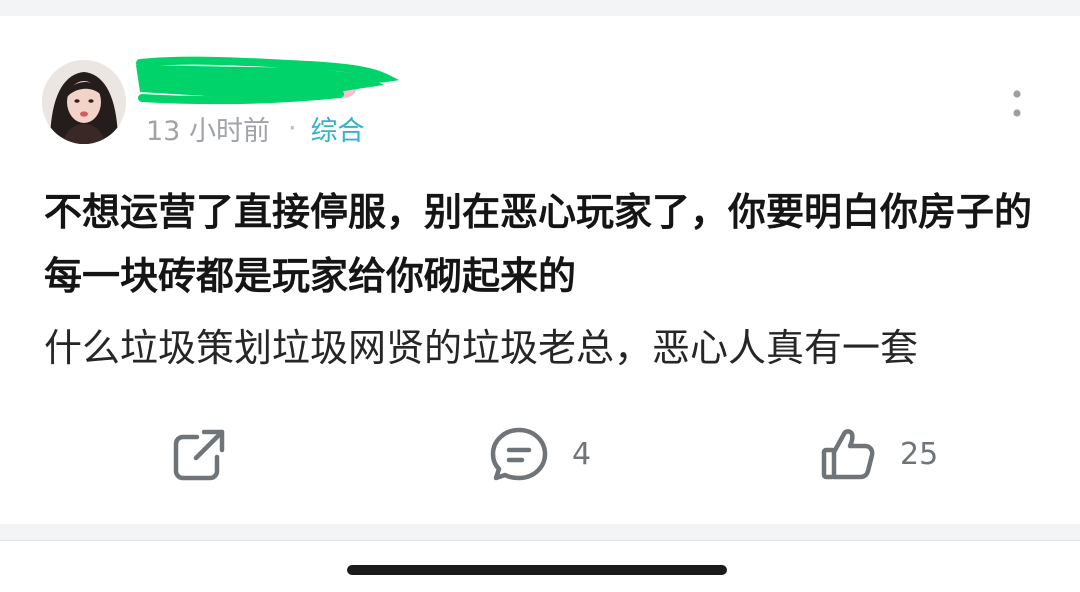 This screenshot has width=1080, height=592. Describe the element at coordinates (537, 570) in the screenshot. I see `home-indicator` at that location.